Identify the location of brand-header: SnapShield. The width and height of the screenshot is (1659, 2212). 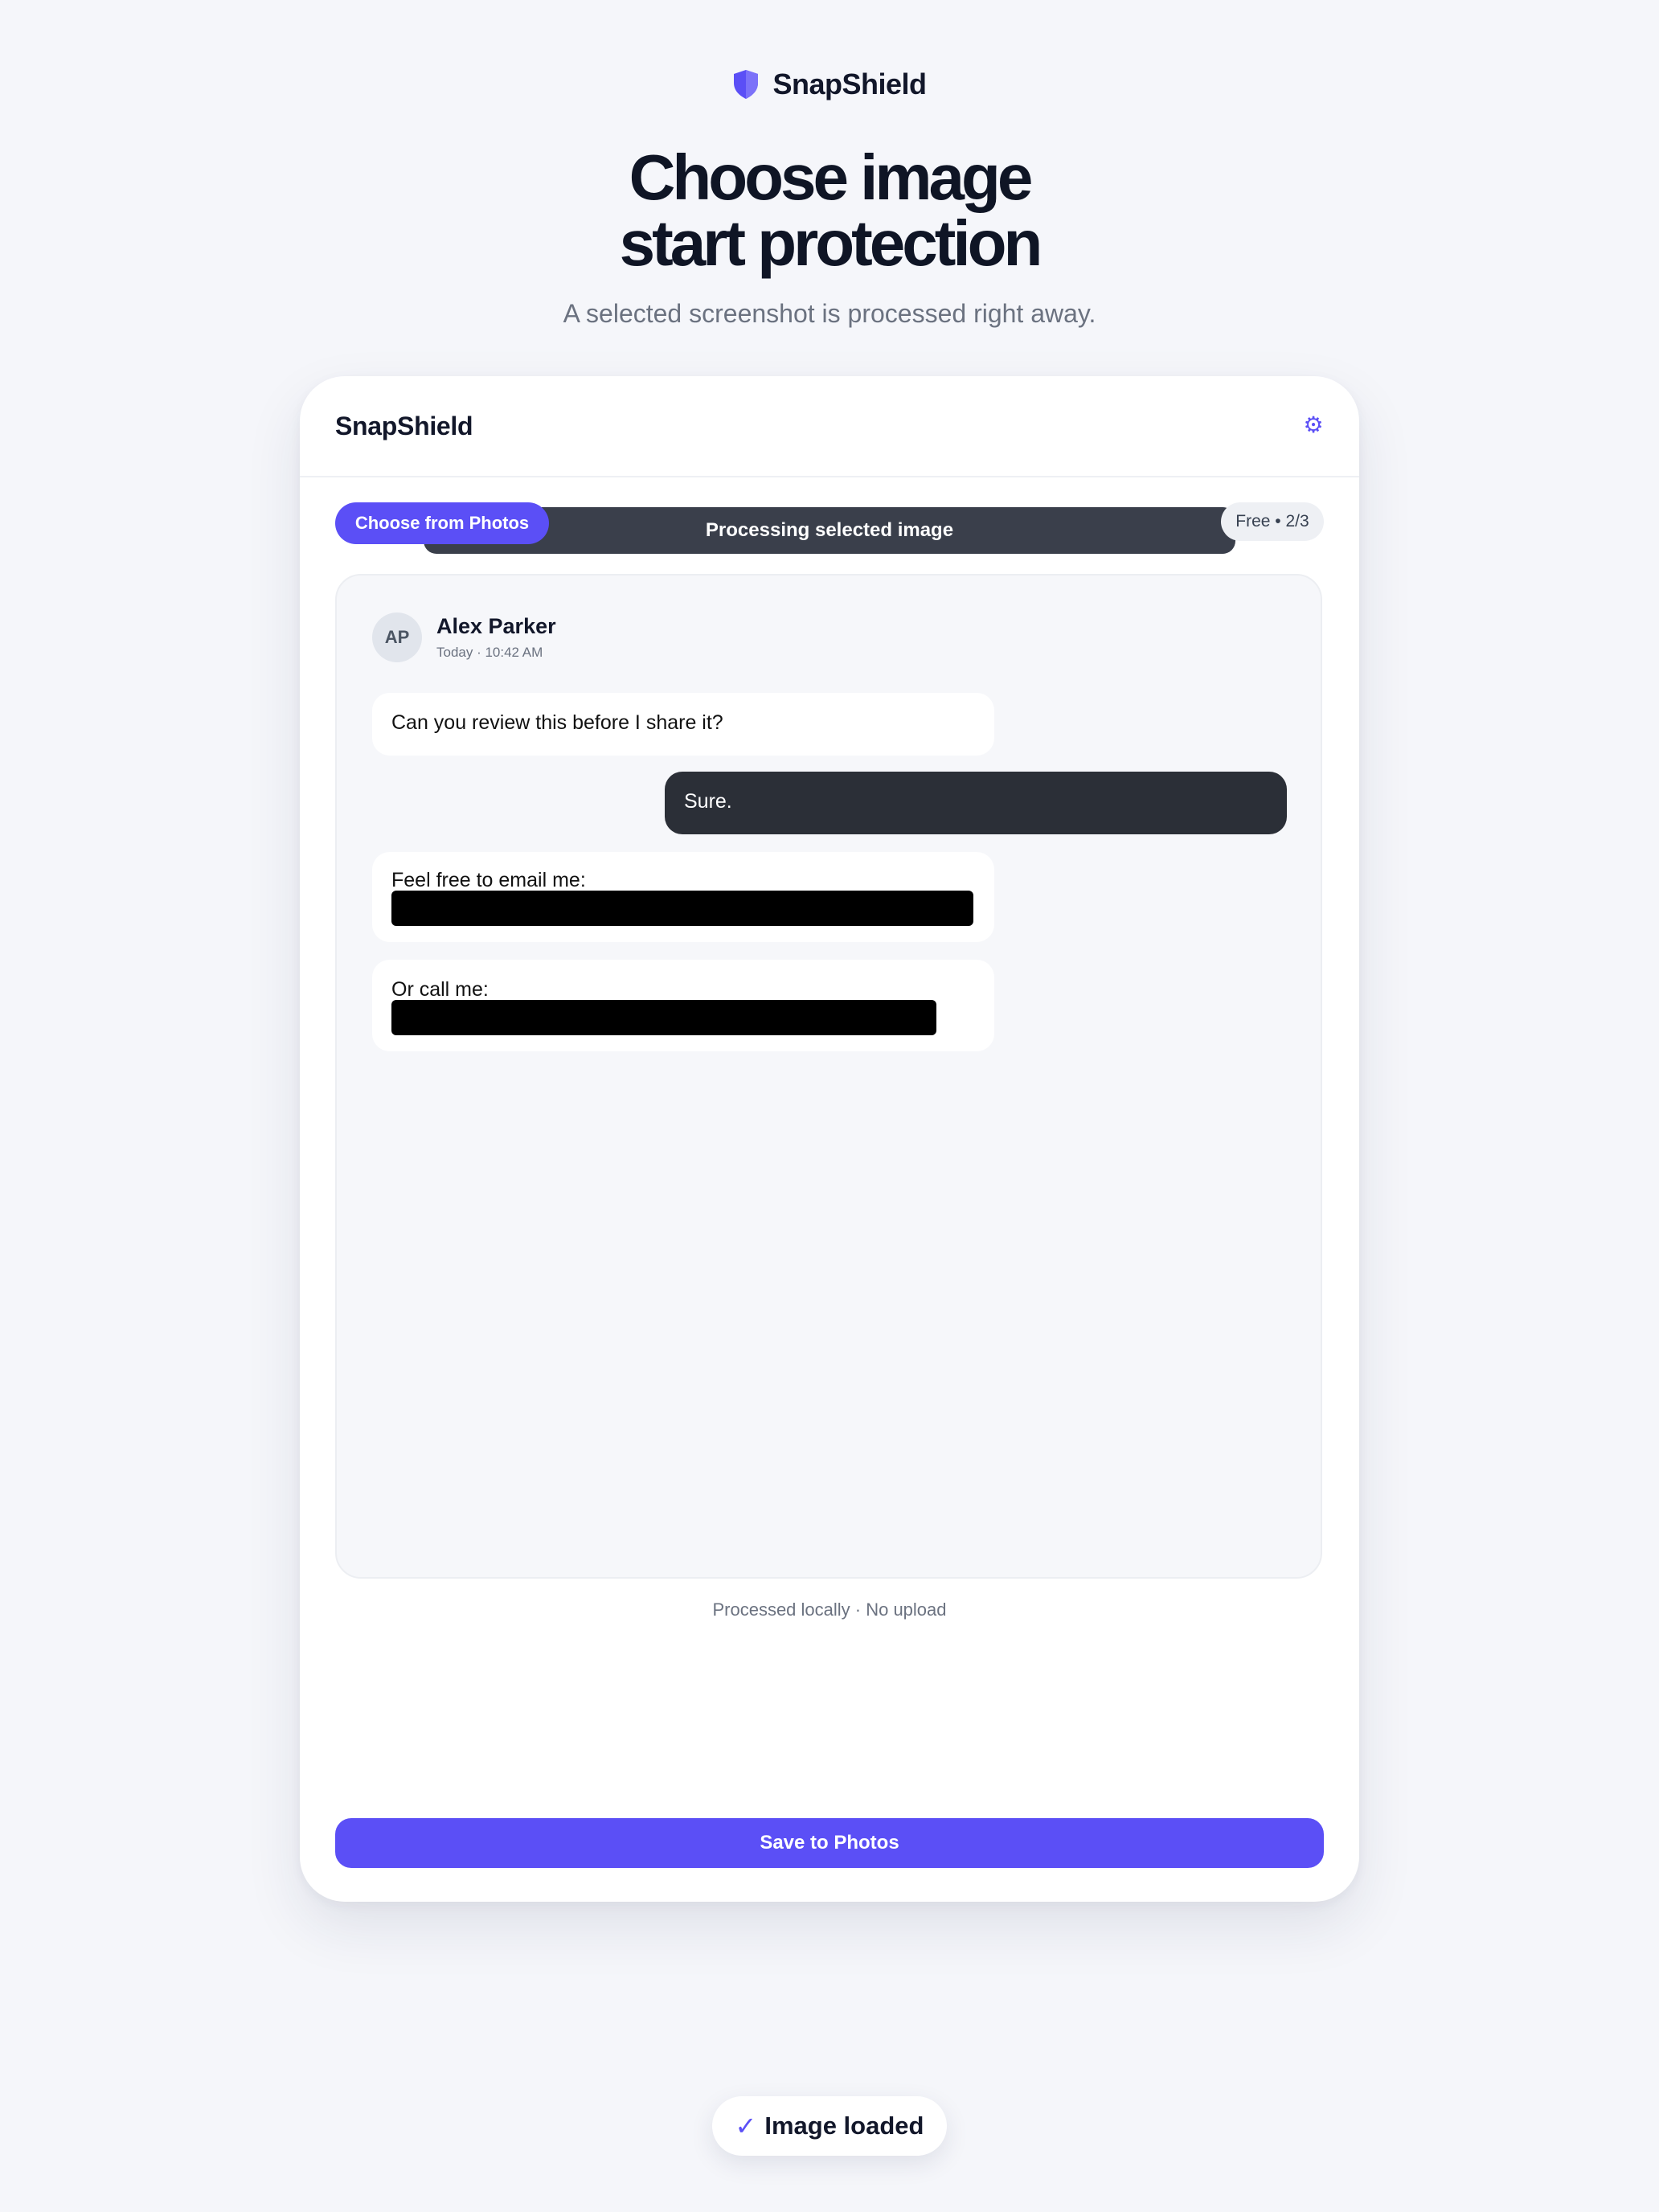
(829, 84).